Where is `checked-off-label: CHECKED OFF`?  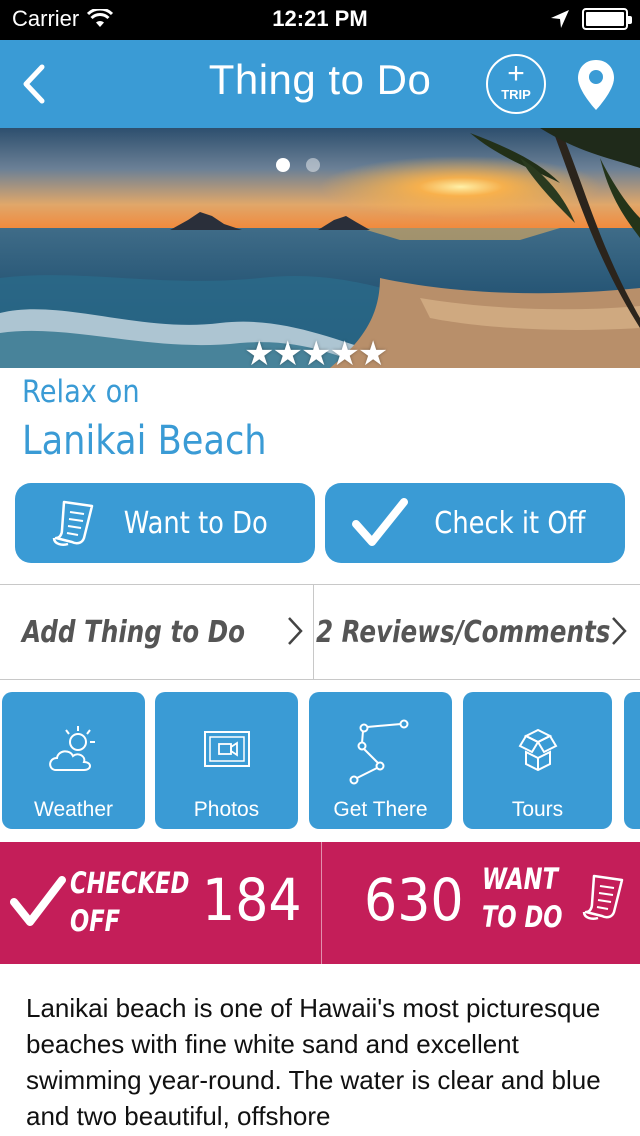 checked-off-label: CHECKED OFF is located at coordinates (129, 902).